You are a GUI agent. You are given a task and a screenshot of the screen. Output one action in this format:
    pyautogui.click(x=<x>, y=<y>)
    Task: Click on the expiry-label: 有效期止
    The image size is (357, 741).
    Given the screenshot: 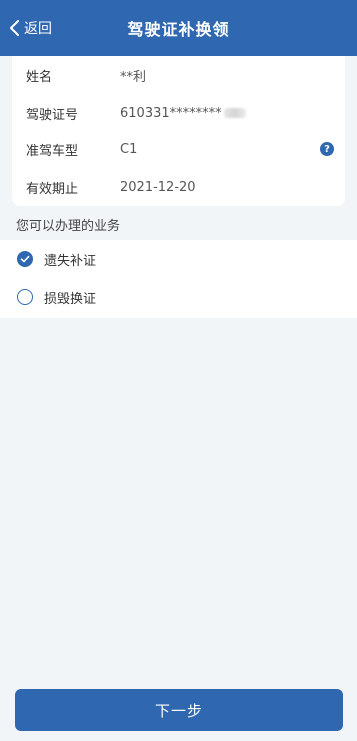 What is the action you would take?
    pyautogui.click(x=52, y=189)
    